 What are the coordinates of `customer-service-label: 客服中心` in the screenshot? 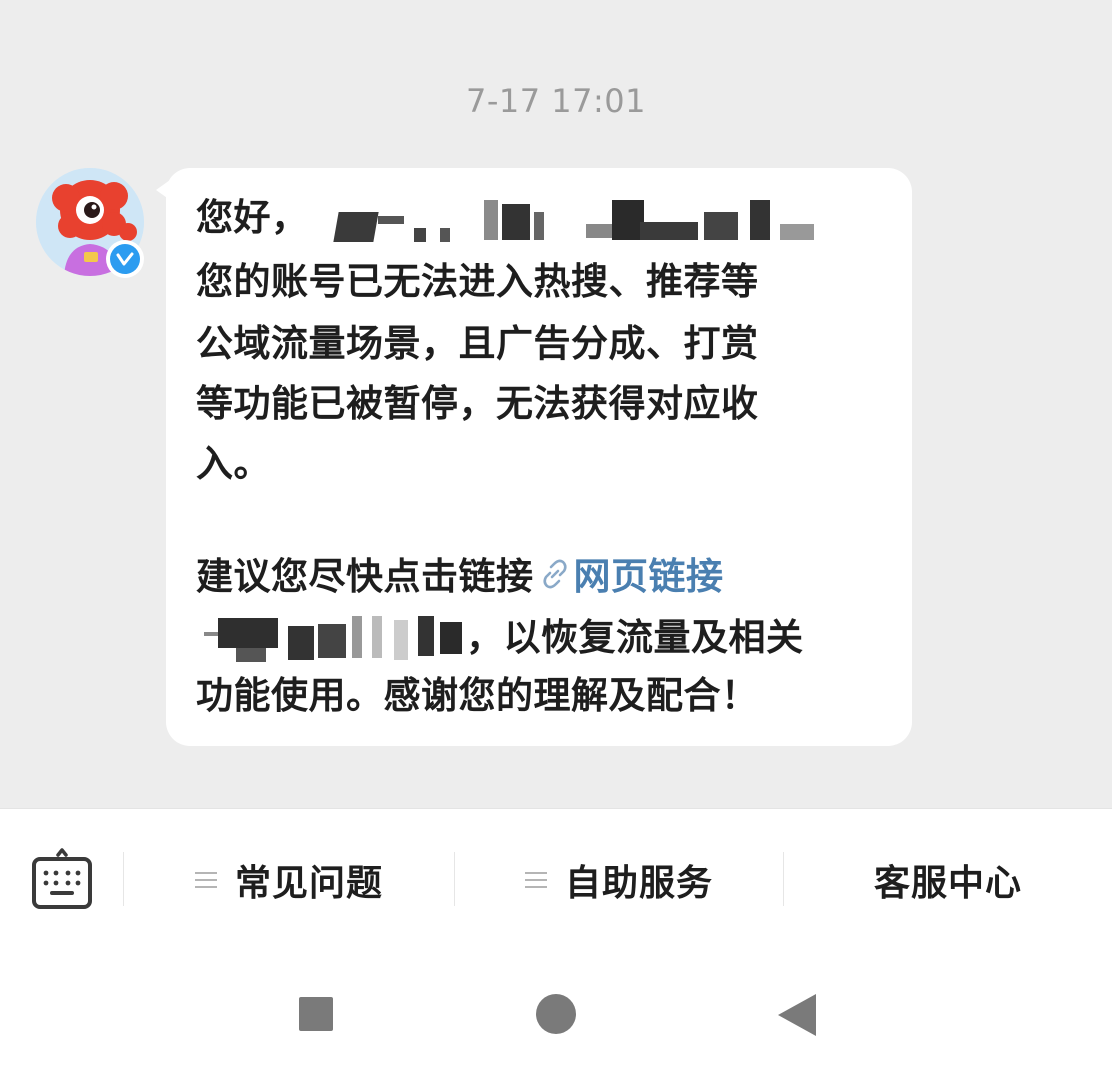 It's located at (947, 883).